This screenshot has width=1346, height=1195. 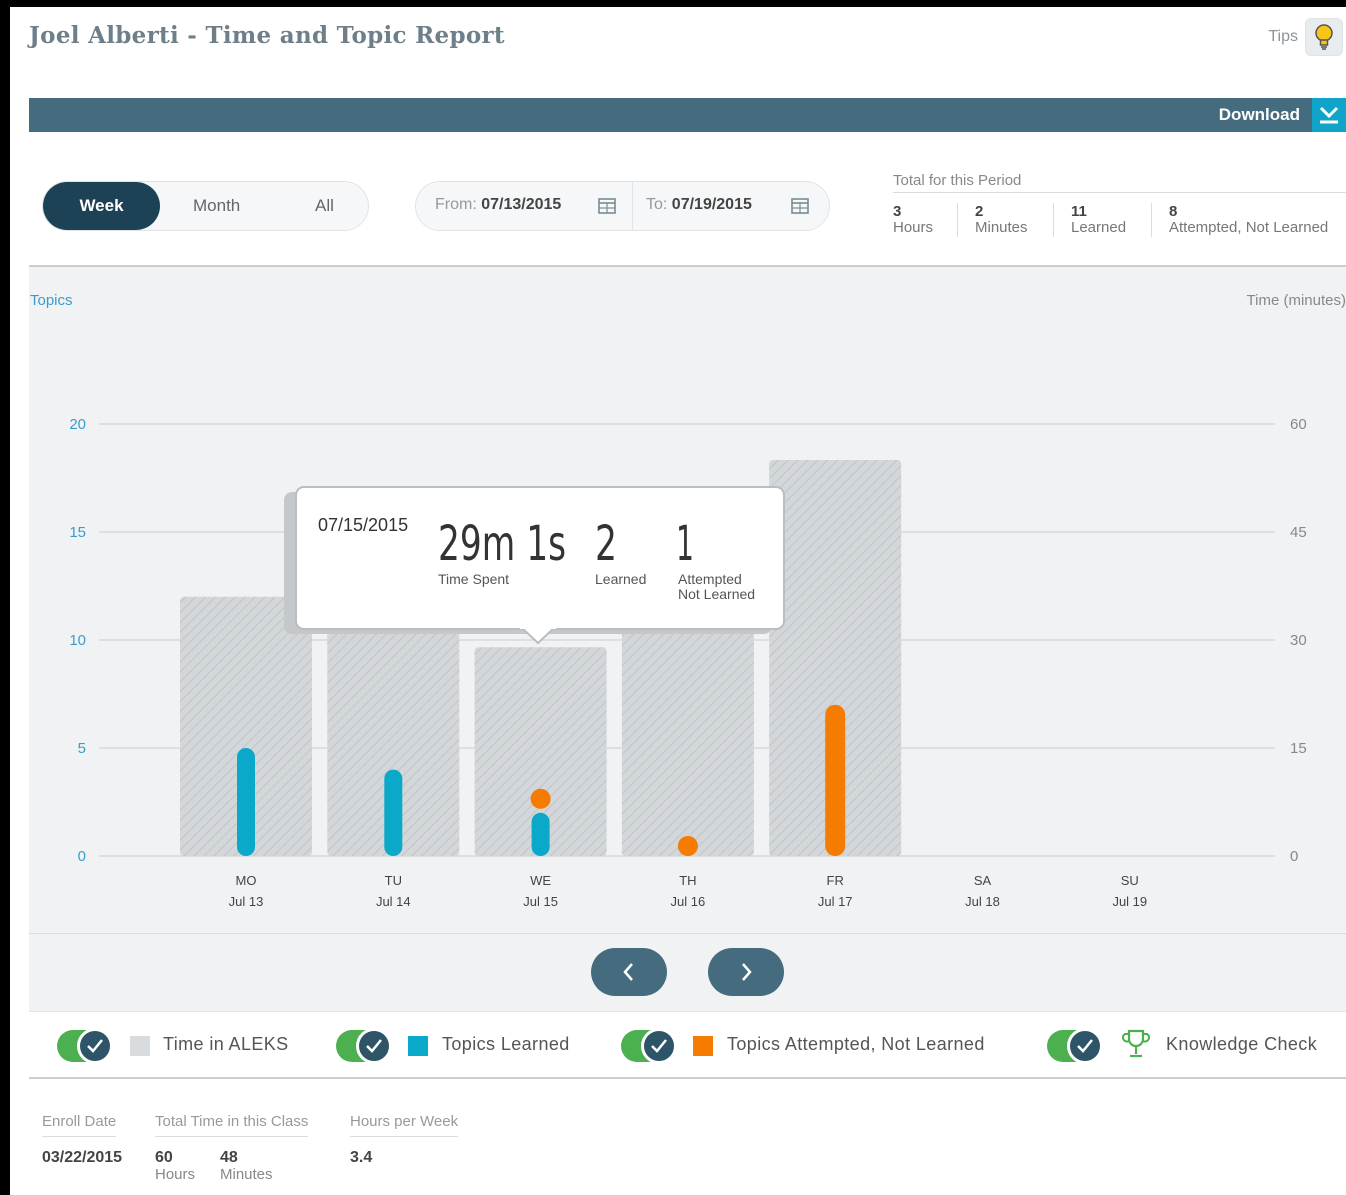 I want to click on toggle-topics-learned, so click(x=364, y=1046).